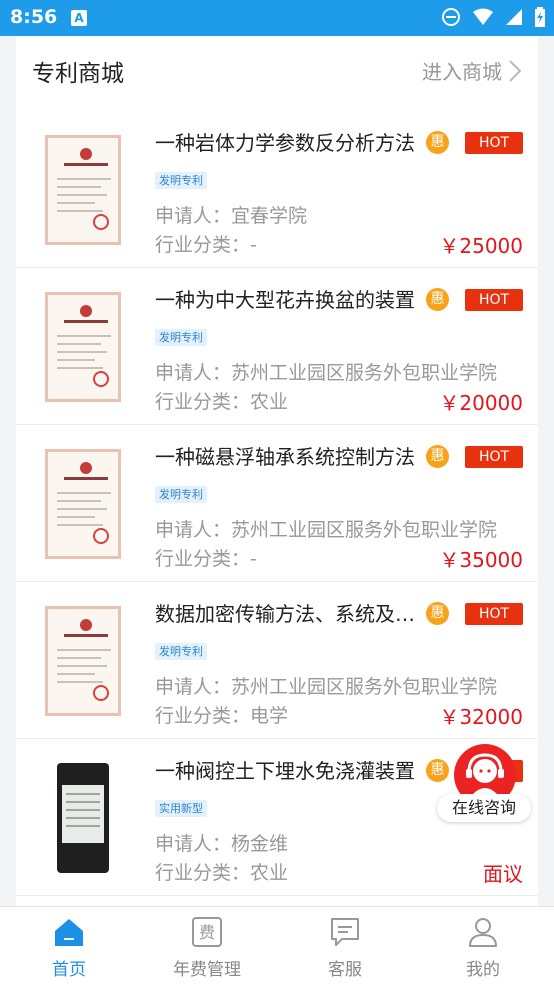  Describe the element at coordinates (231, 216) in the screenshot. I see `applicant-text: 申请人：宜春学院` at that location.